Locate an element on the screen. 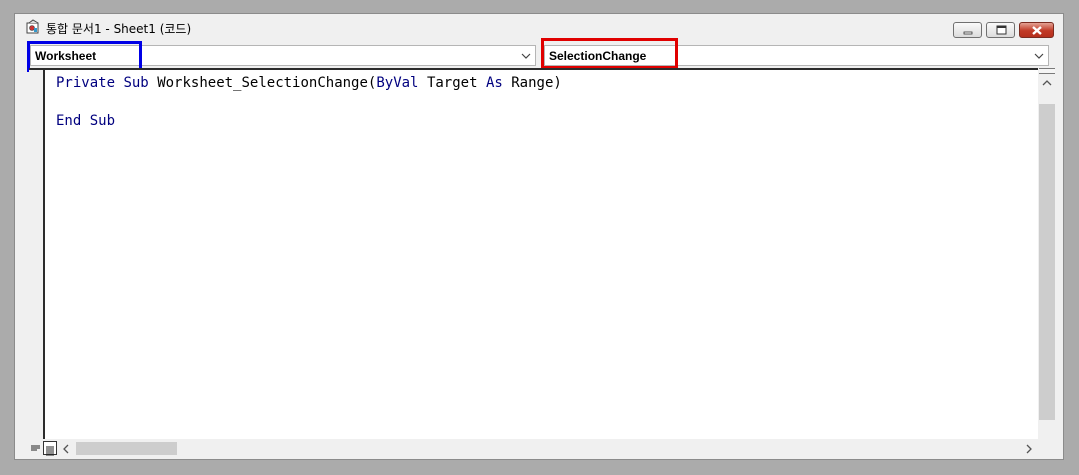  parameter-type: Range) is located at coordinates (536, 83).